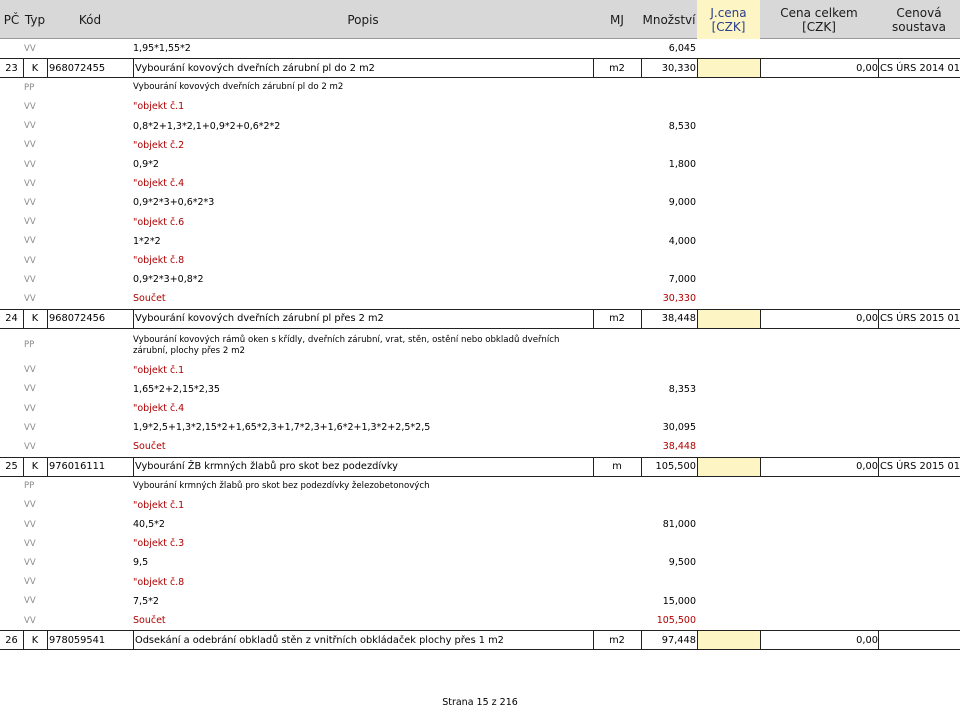  Describe the element at coordinates (11, 68) in the screenshot. I see `item-number: 23` at that location.